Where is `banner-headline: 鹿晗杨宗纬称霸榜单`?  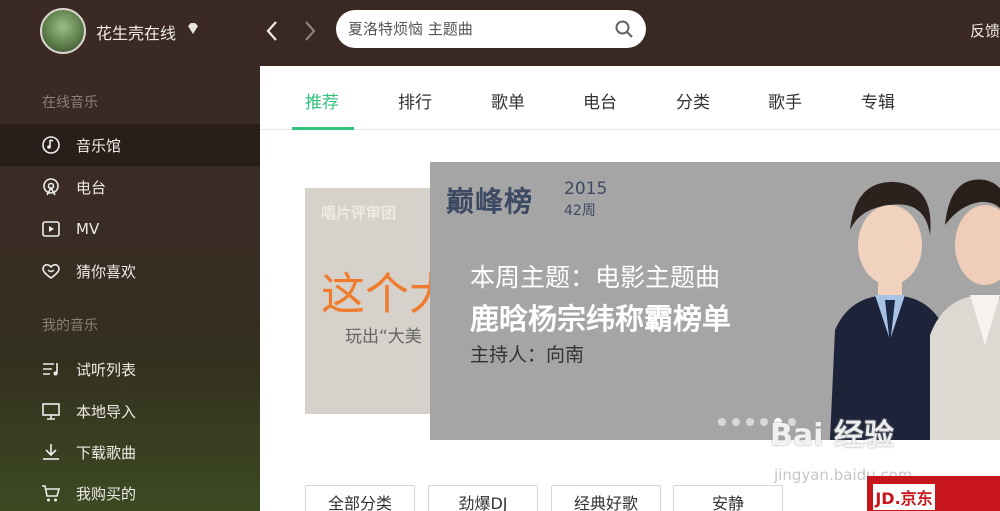
banner-headline: 鹿晗杨宗纬称霸榜单 is located at coordinates (601, 319).